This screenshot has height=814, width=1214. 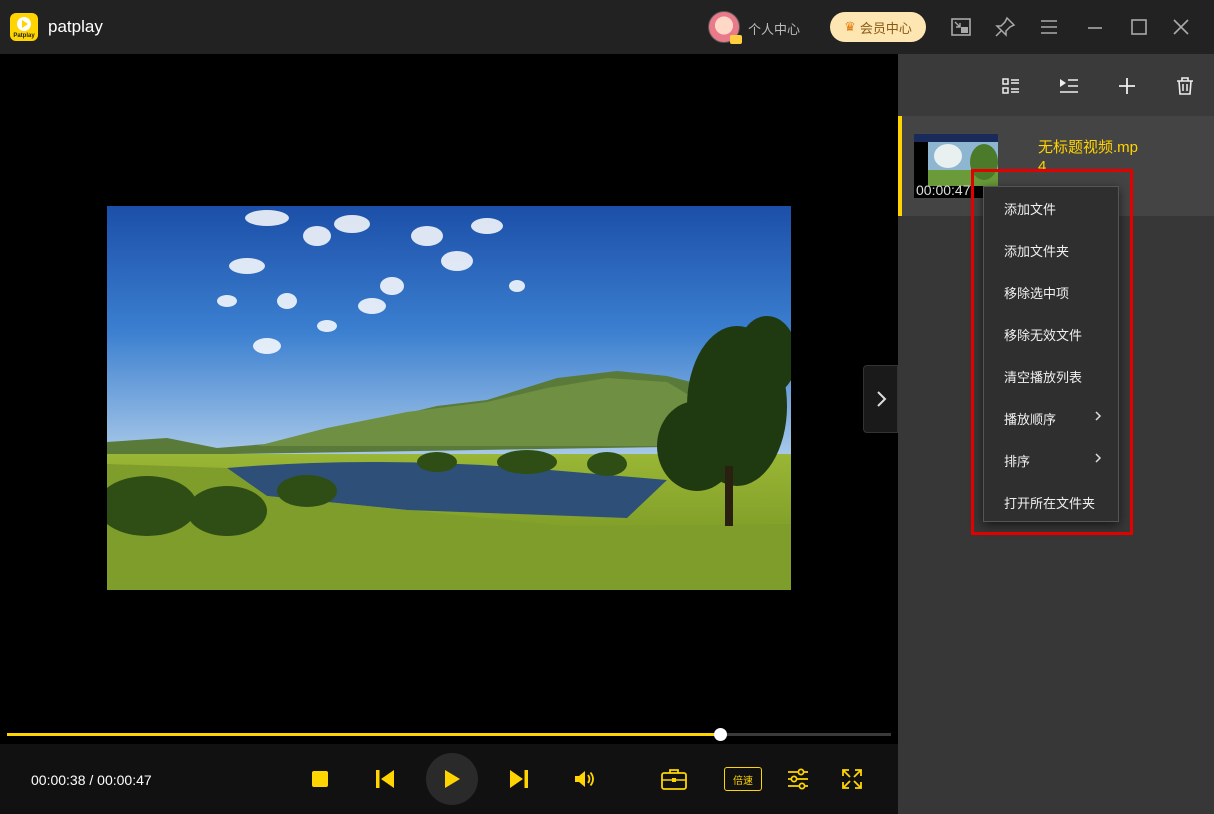 I want to click on settings-button, so click(x=798, y=779).